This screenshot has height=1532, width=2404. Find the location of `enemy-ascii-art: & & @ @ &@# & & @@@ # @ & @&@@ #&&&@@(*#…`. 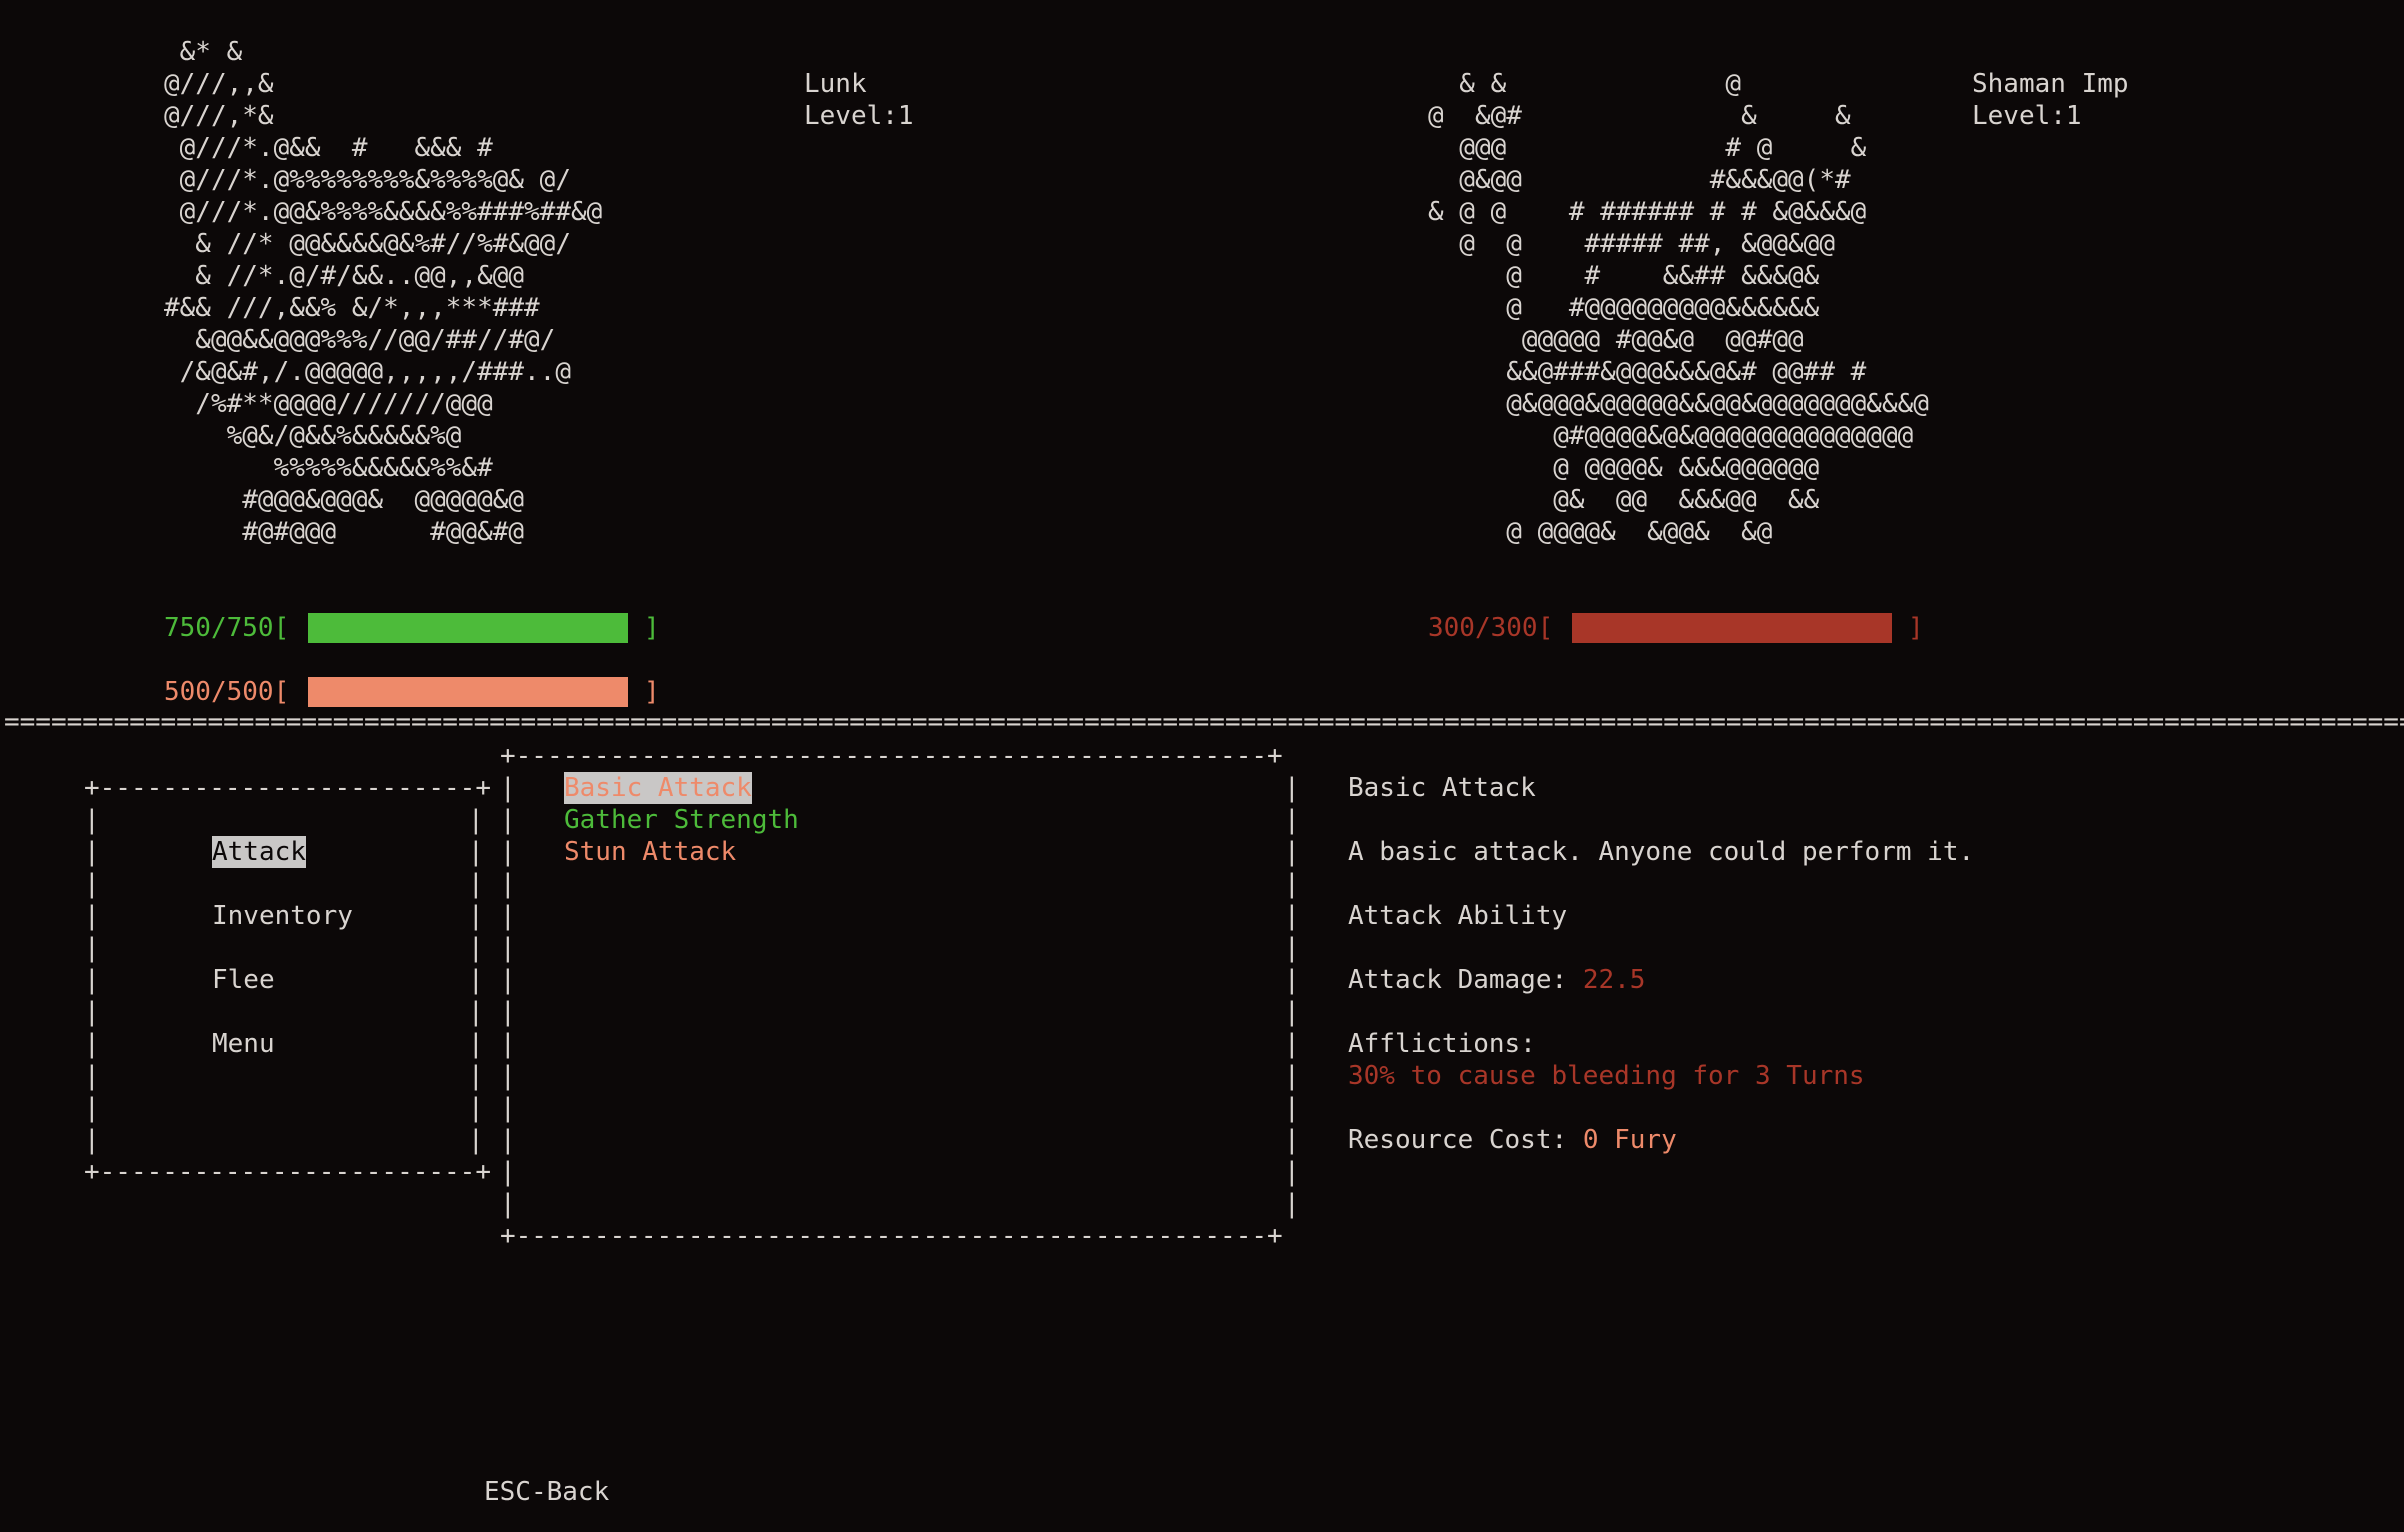

enemy-ascii-art: & & @ @ &@# & & @@@ # @ & @&@@ #&&&@@(*#… is located at coordinates (1678, 308).